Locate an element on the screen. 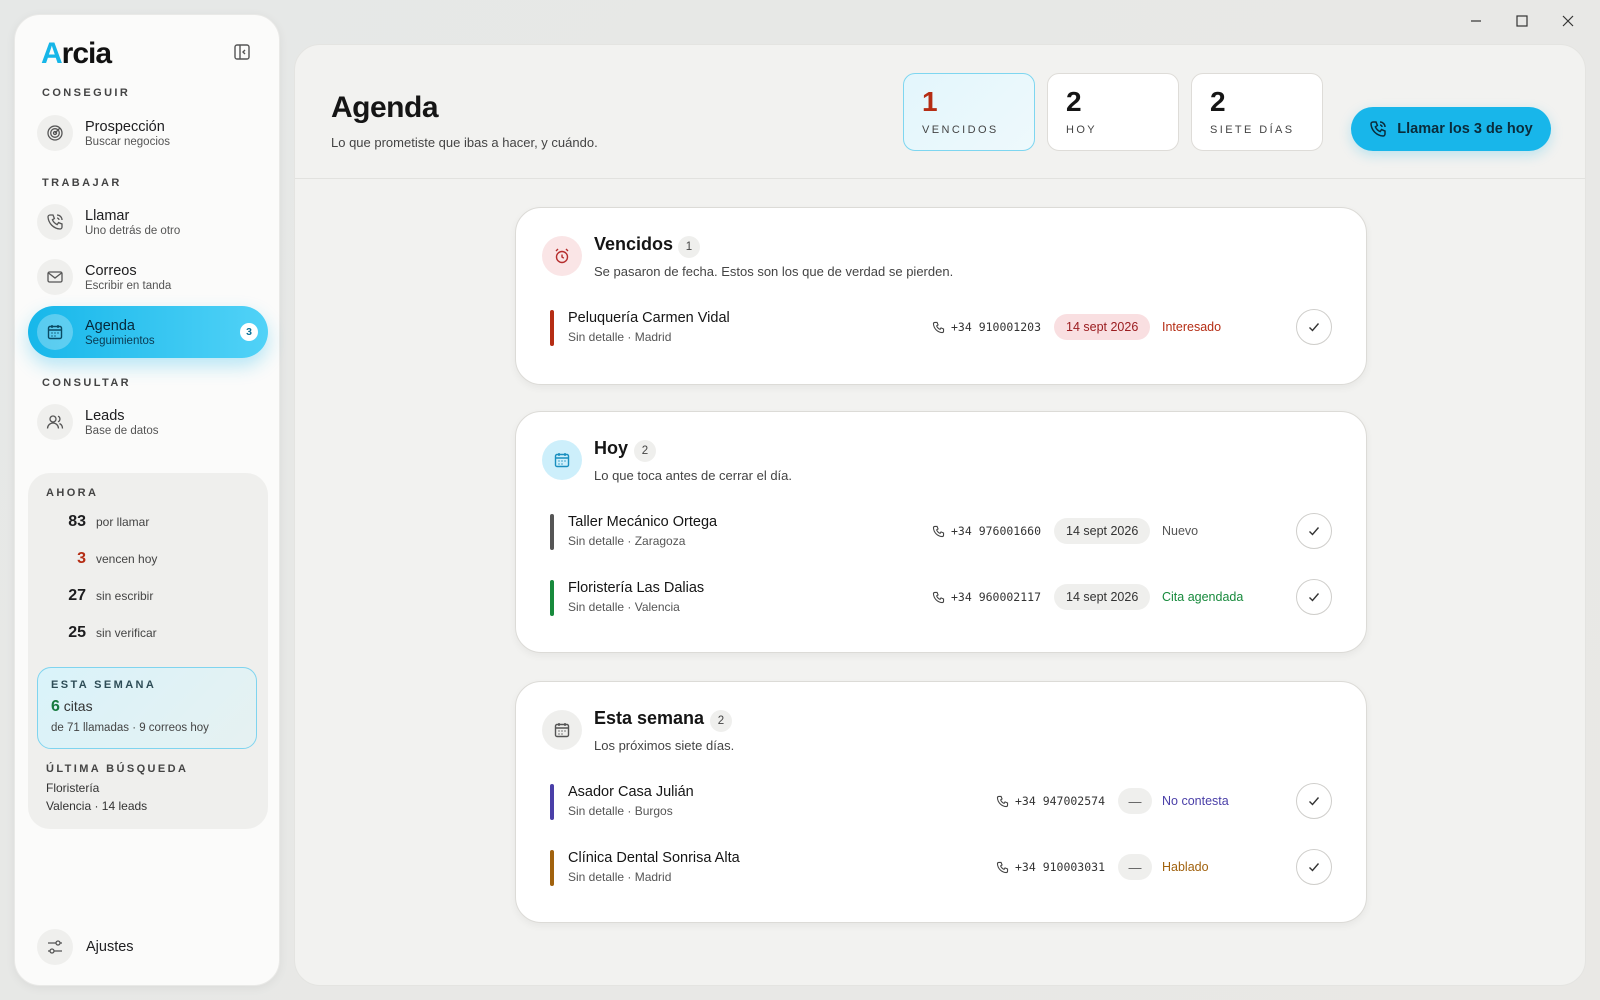  calendar-icon is located at coordinates (55, 332).